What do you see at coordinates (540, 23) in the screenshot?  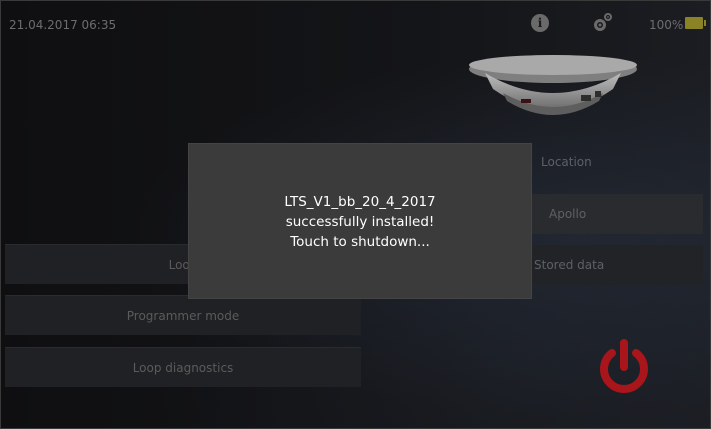 I see `info-icon: i` at bounding box center [540, 23].